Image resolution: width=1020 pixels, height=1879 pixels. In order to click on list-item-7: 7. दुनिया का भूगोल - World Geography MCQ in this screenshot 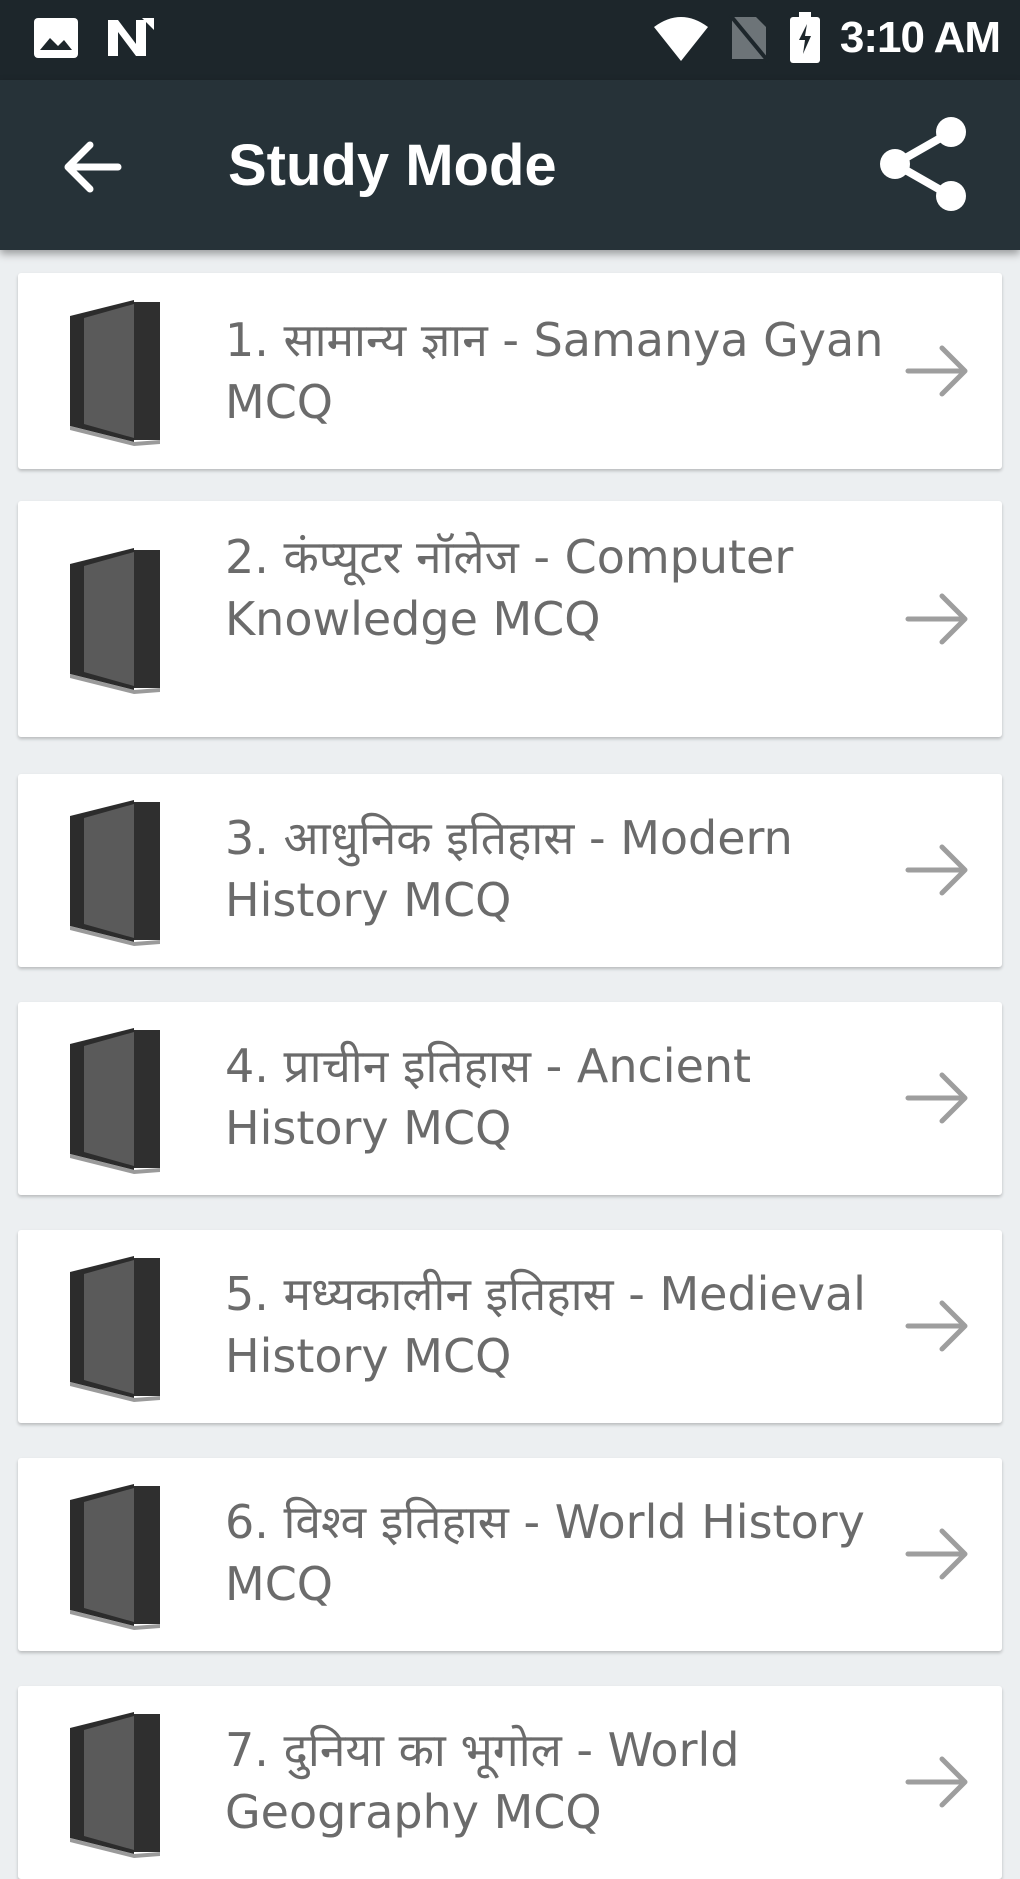, I will do `click(510, 1782)`.